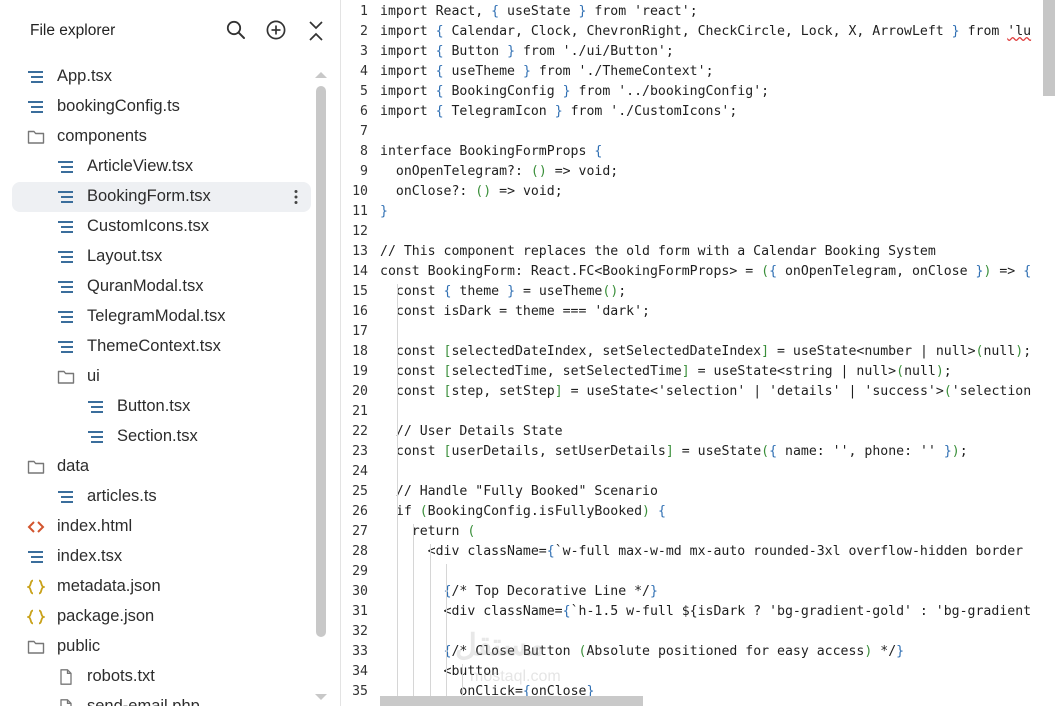 Image resolution: width=1056 pixels, height=706 pixels. What do you see at coordinates (277, 32) in the screenshot?
I see `add-circle-icon` at bounding box center [277, 32].